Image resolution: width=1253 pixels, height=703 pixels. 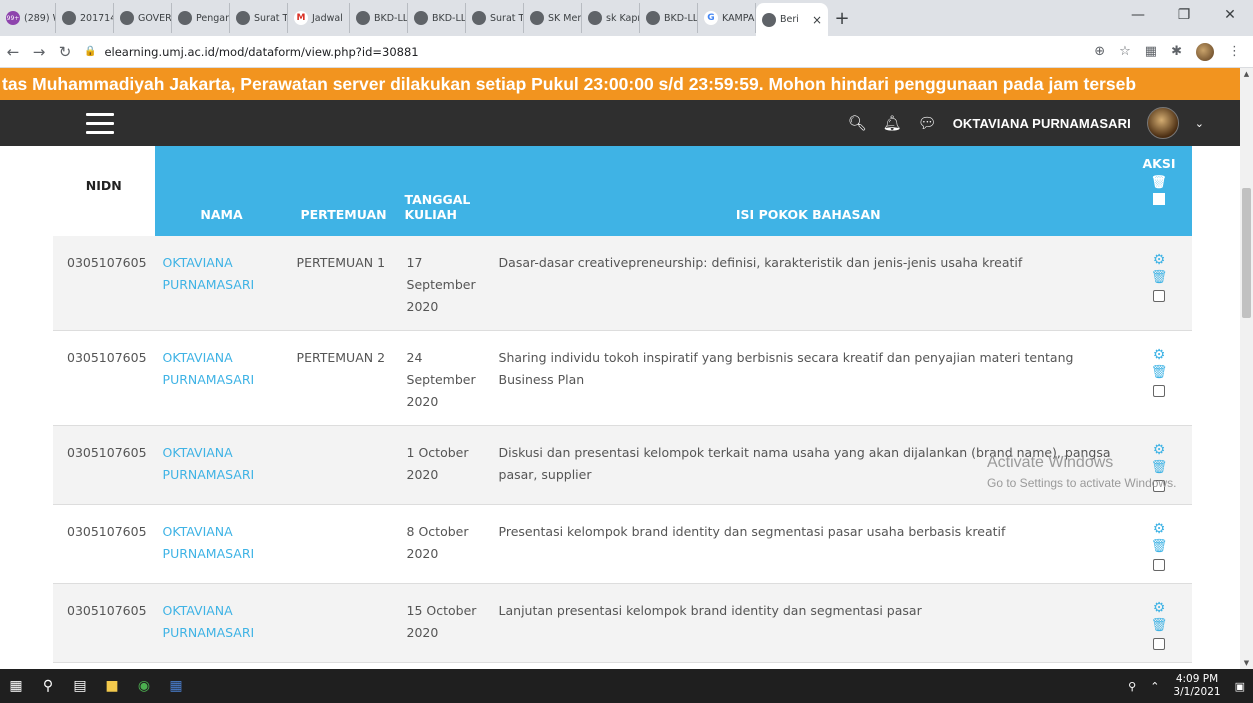 What do you see at coordinates (1234, 51) in the screenshot?
I see `browser-menu-icon: ⋮` at bounding box center [1234, 51].